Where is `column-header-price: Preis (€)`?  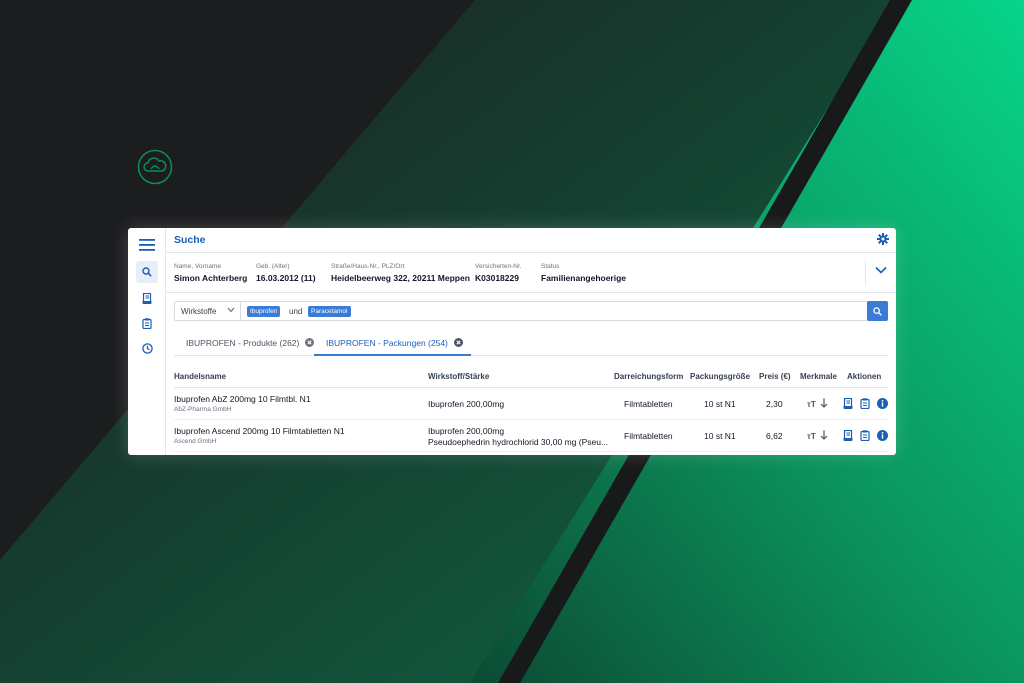
column-header-price: Preis (€) is located at coordinates (775, 376).